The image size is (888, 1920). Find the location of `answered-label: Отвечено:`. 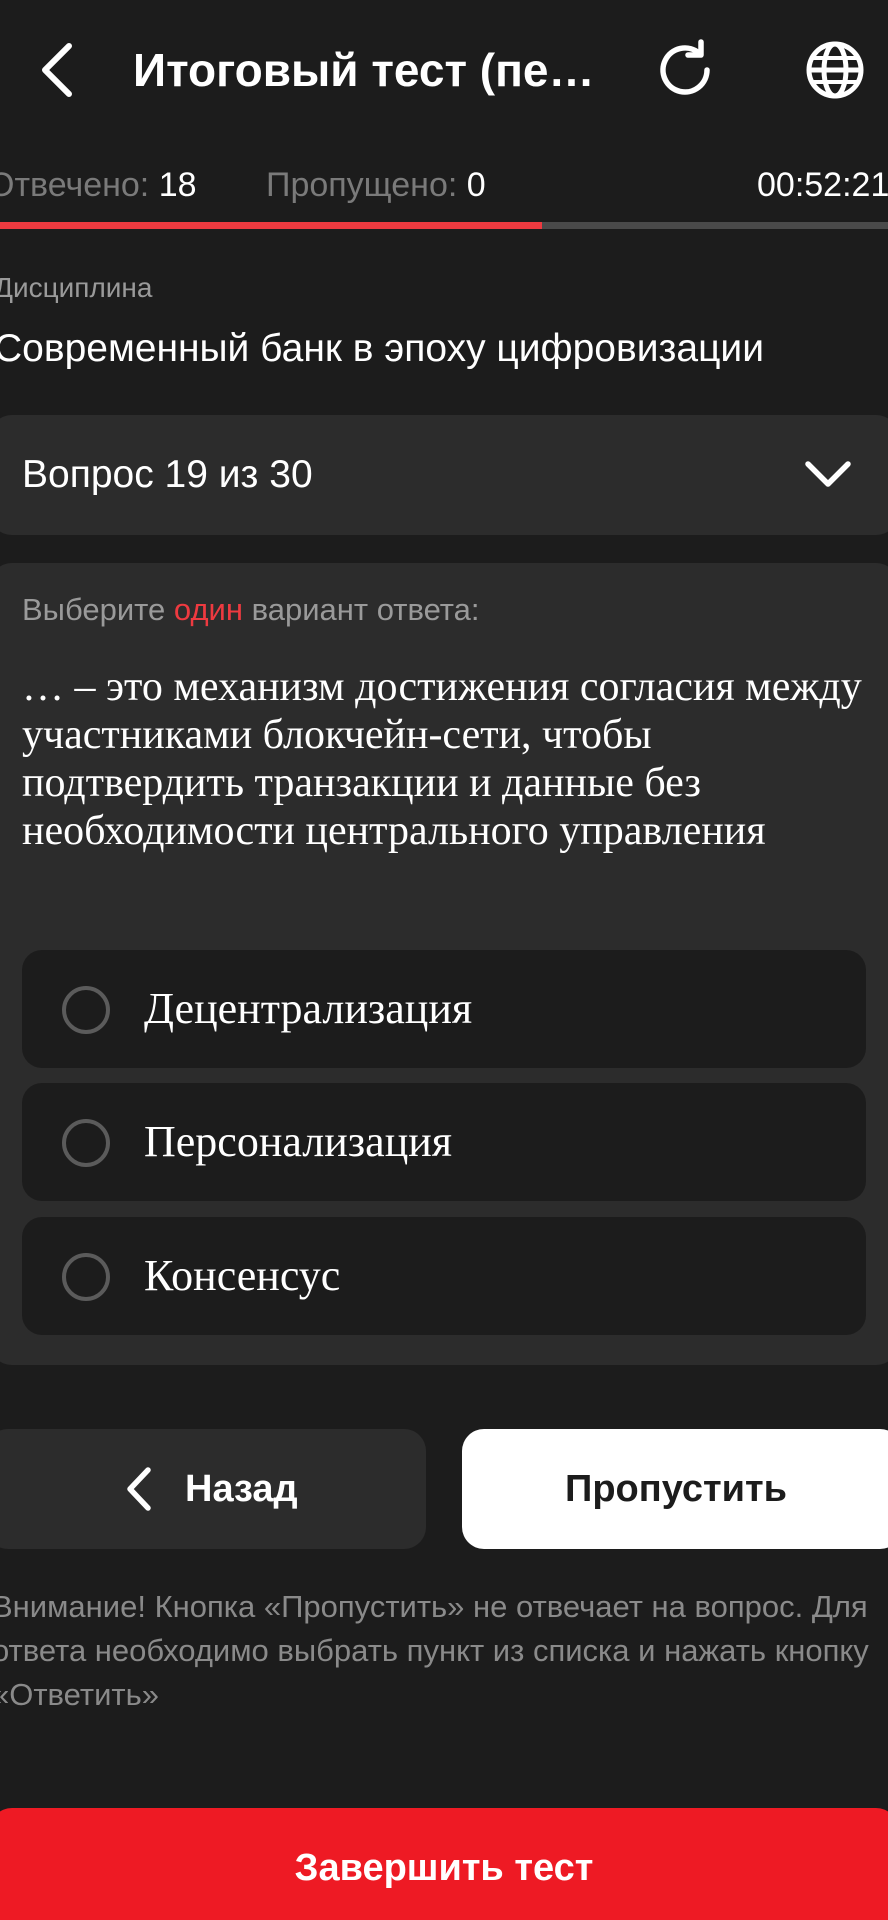

answered-label: Отвечено: is located at coordinates (75, 185).